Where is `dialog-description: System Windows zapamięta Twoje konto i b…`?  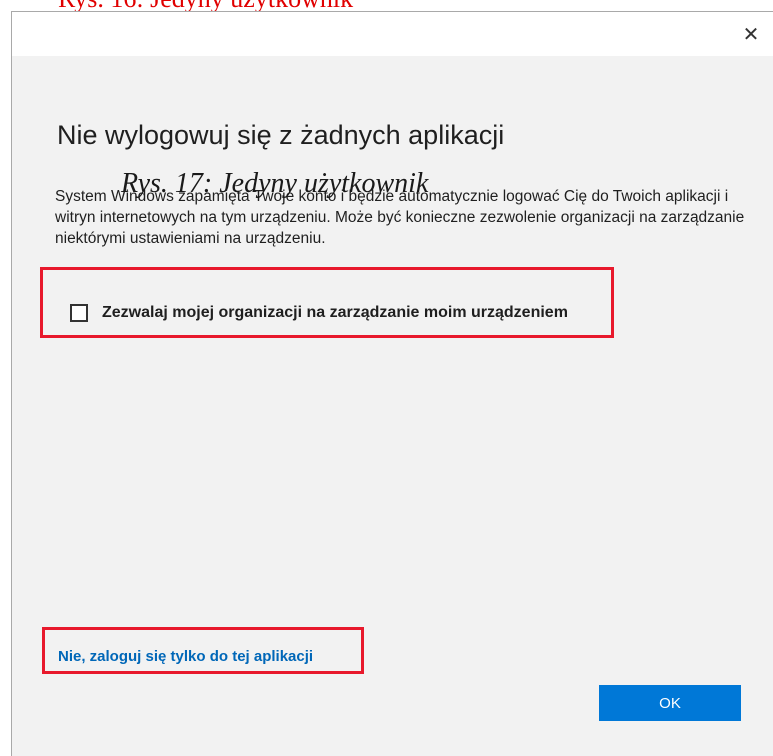
dialog-description: System Windows zapamięta Twoje konto i b… is located at coordinates (400, 217).